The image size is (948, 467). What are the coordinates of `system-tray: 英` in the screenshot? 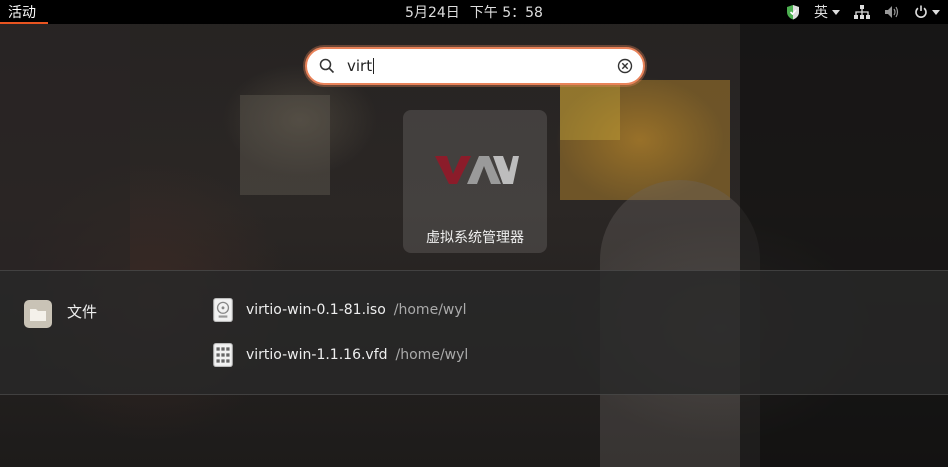 It's located at (863, 12).